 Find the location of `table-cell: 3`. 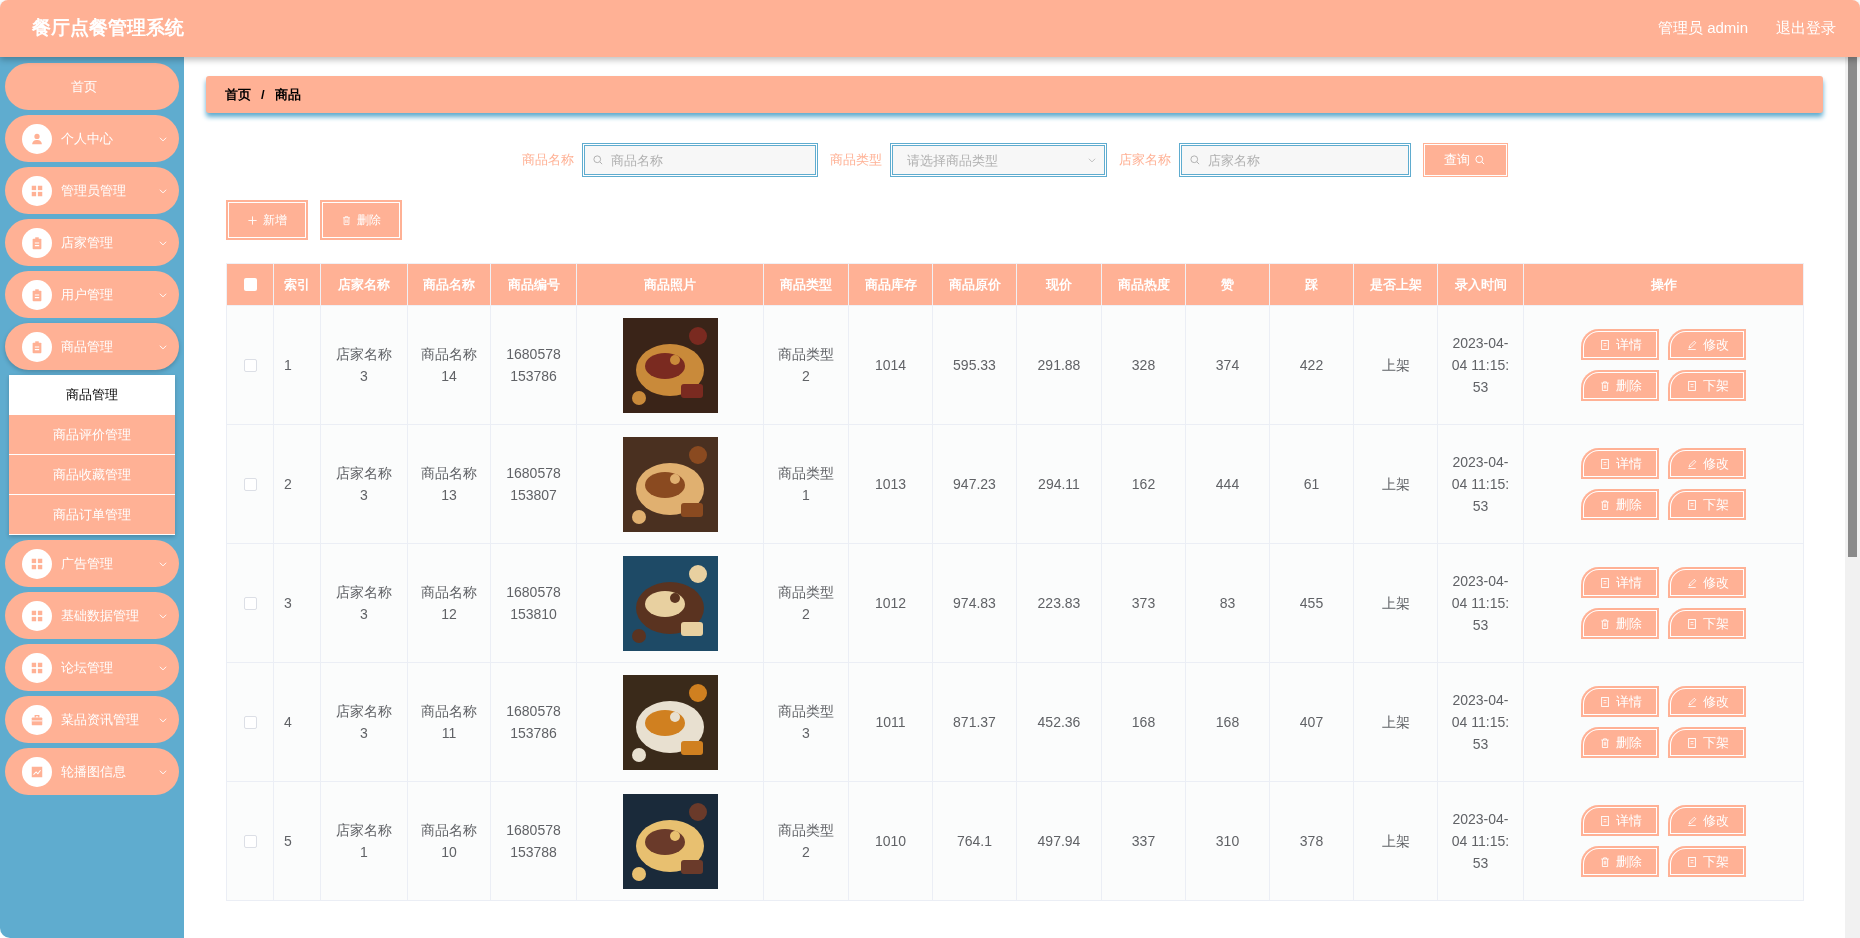

table-cell: 3 is located at coordinates (288, 603).